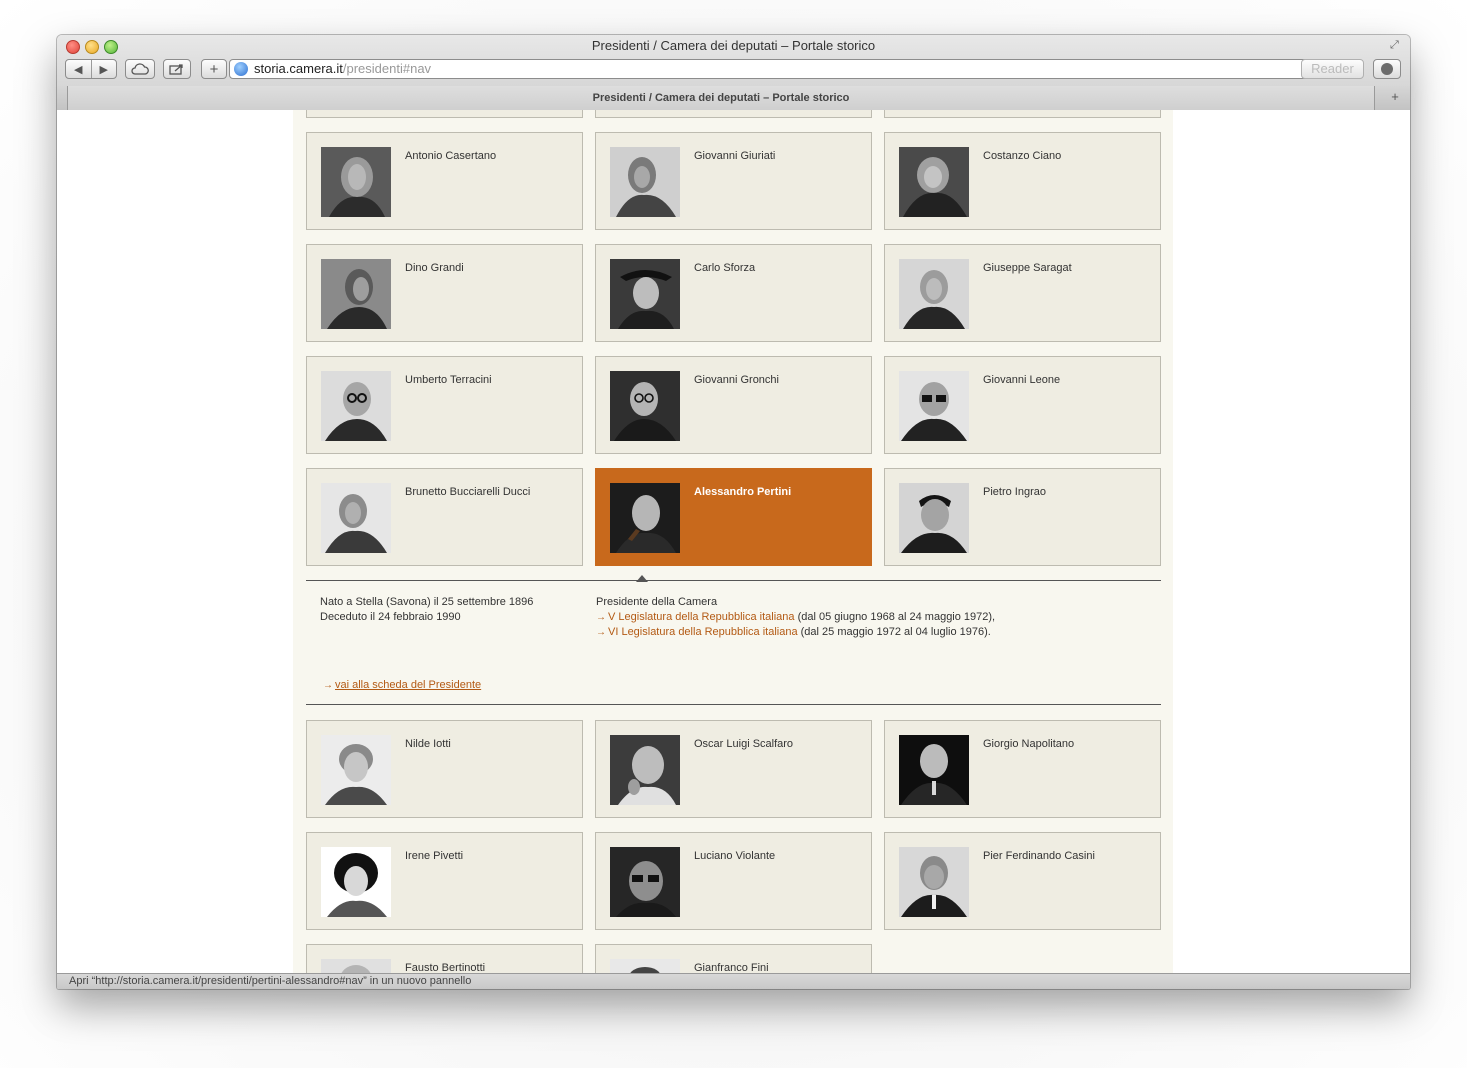 This screenshot has height=1068, width=1467. What do you see at coordinates (733, 769) in the screenshot?
I see `president-card-scalfaro: Oscar Luigi Scalfaro` at bounding box center [733, 769].